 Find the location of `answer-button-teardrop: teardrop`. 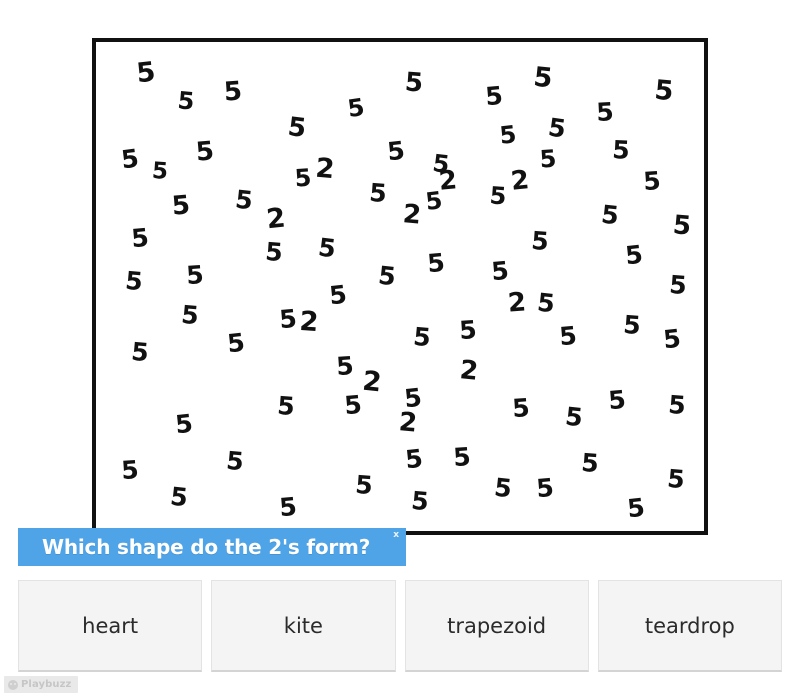

answer-button-teardrop: teardrop is located at coordinates (689, 626).